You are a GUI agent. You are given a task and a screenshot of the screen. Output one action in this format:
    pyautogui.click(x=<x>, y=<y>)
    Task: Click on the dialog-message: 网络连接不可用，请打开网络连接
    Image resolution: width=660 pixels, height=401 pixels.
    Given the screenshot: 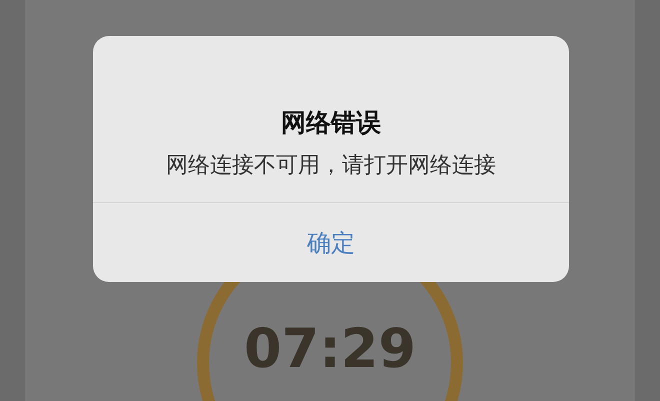 What is the action you would take?
    pyautogui.click(x=331, y=166)
    